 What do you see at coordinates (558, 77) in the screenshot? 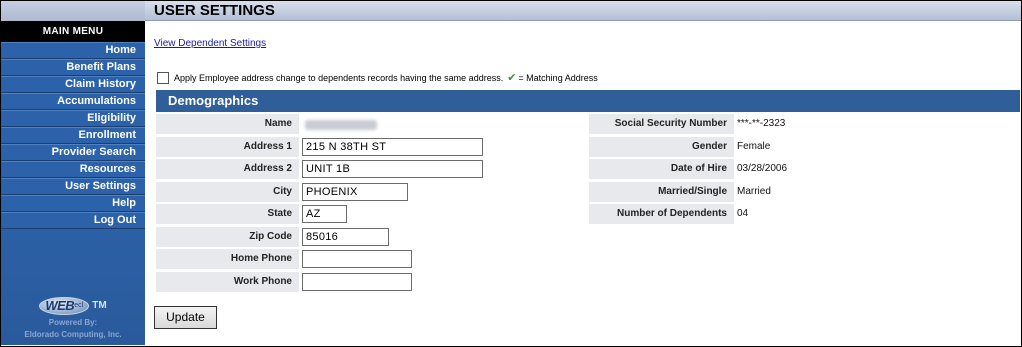
I see `matching-address-text: = Matching Address` at bounding box center [558, 77].